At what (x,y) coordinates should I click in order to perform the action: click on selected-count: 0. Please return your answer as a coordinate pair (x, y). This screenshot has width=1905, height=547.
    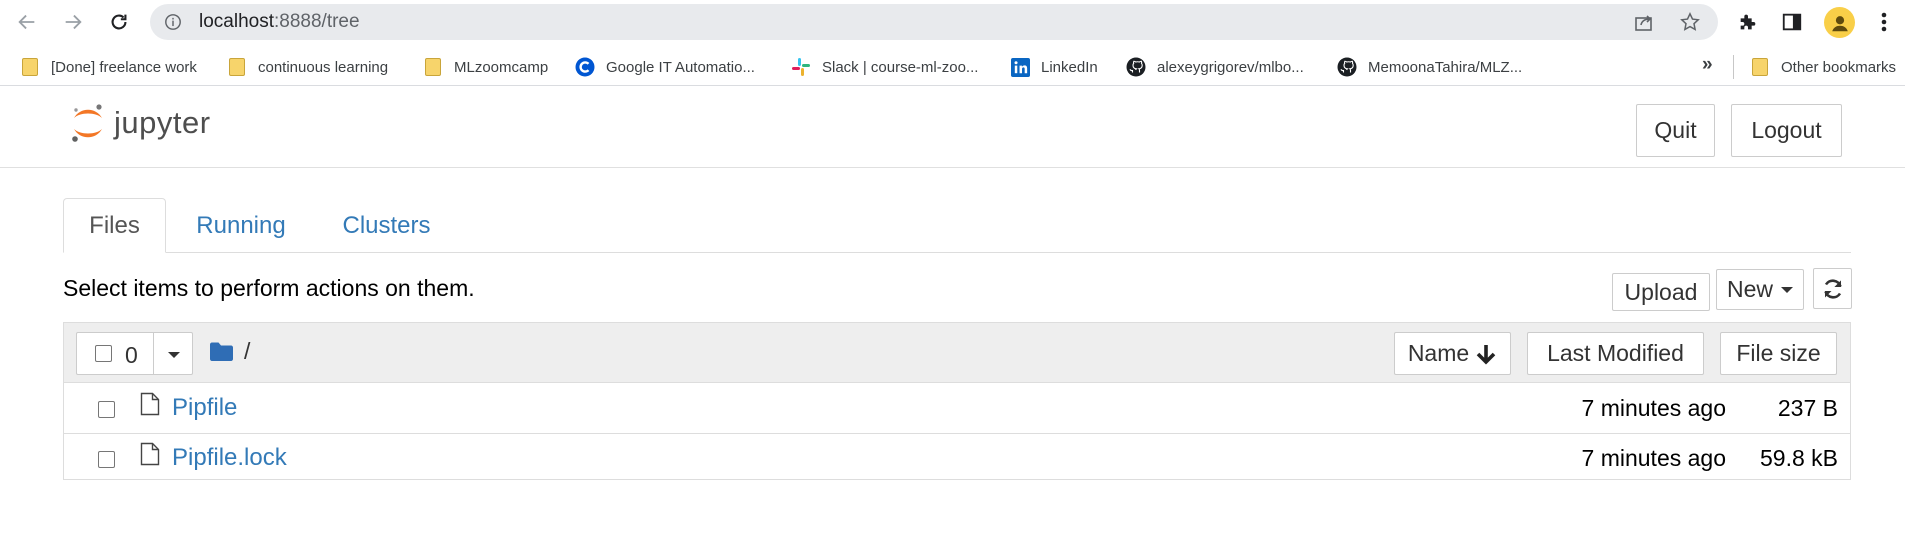
    Looking at the image, I should click on (131, 355).